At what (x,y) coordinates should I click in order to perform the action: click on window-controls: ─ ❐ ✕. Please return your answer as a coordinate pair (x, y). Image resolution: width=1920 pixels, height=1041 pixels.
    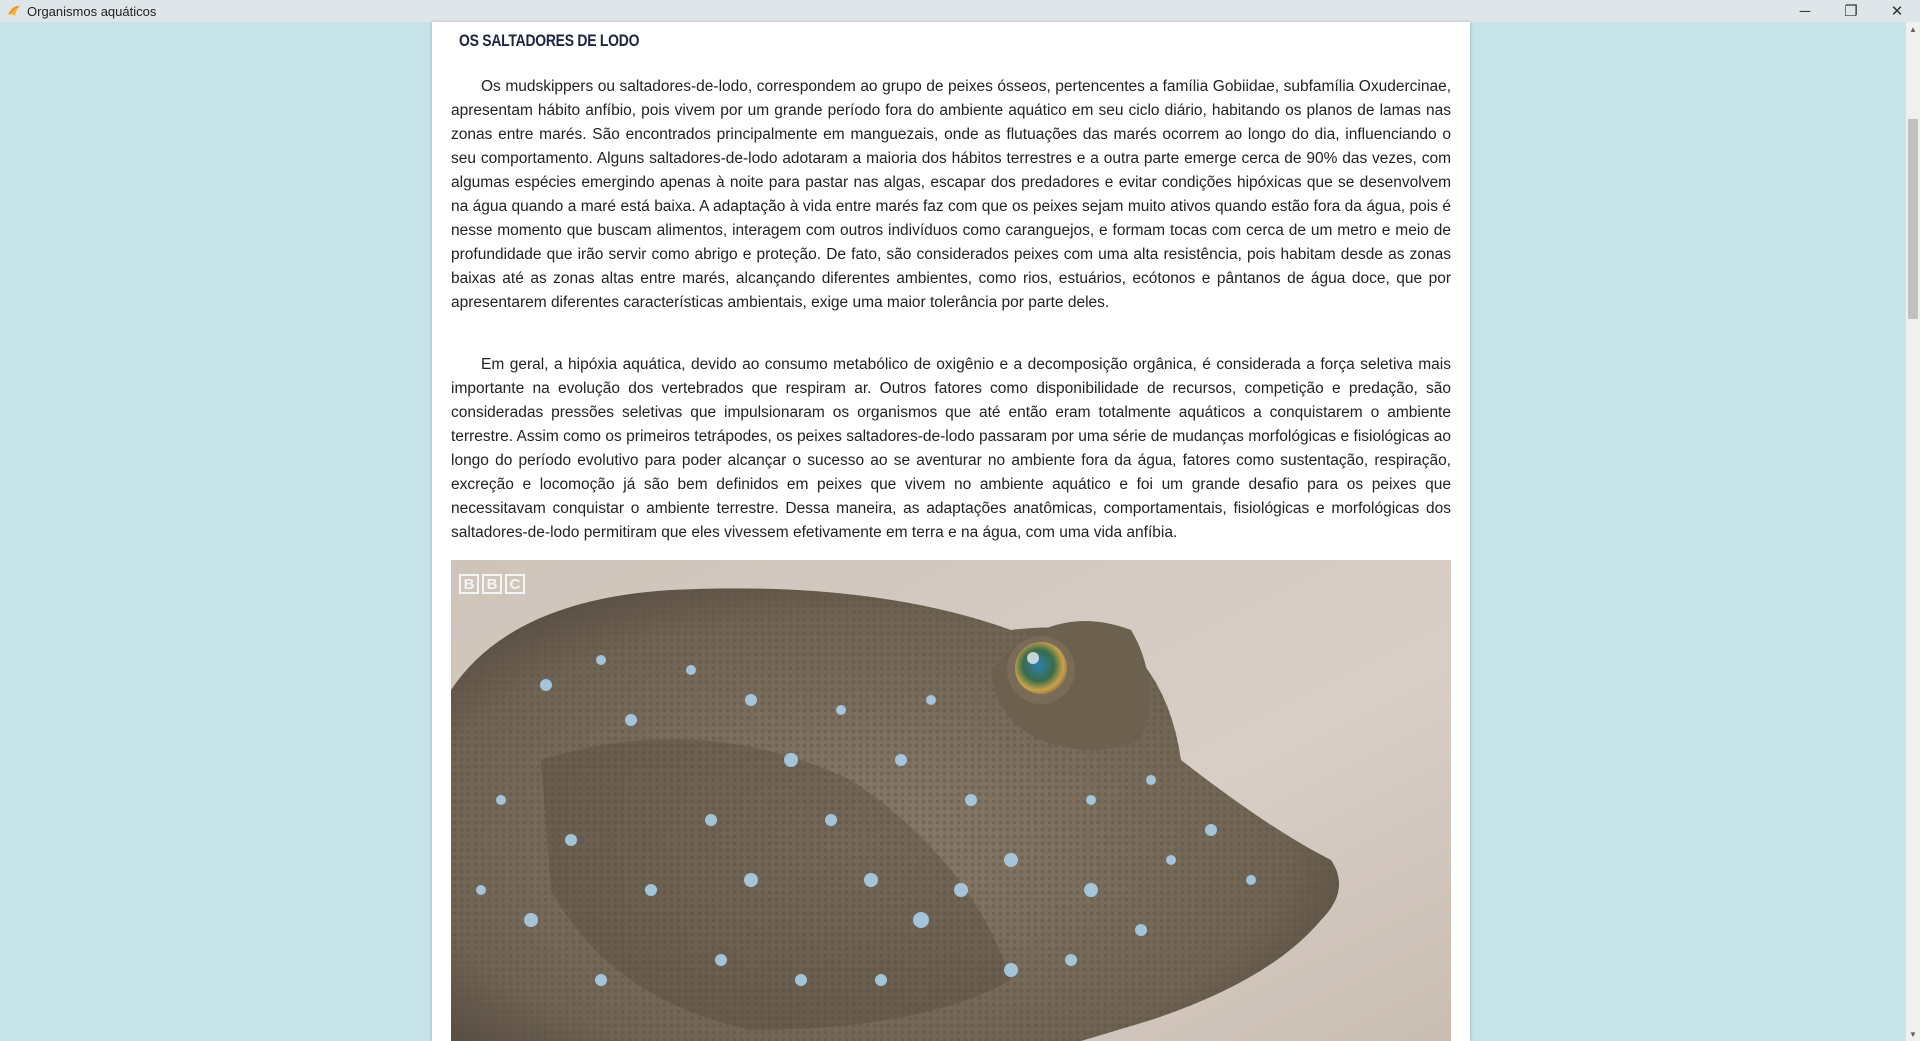
    Looking at the image, I should click on (1851, 11).